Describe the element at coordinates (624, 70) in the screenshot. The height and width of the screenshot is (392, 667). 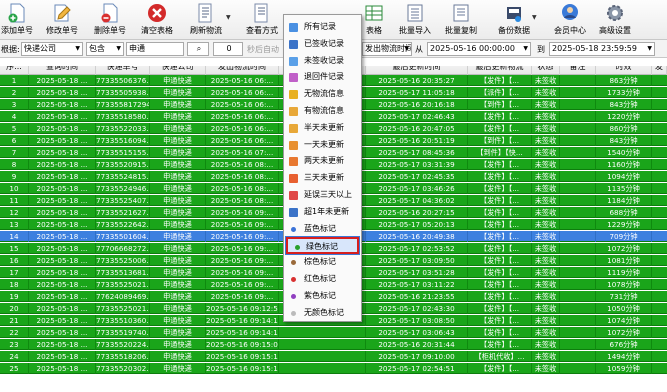
I see `column-header: 时效` at that location.